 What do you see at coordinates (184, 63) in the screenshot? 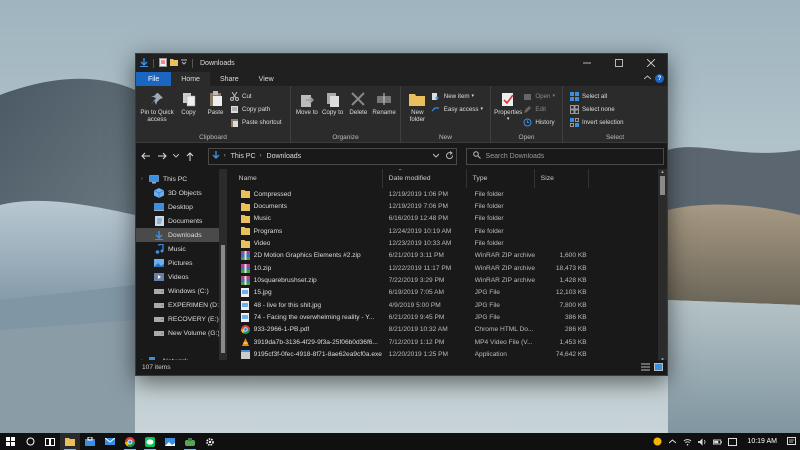
I see `qat-customize-icon` at bounding box center [184, 63].